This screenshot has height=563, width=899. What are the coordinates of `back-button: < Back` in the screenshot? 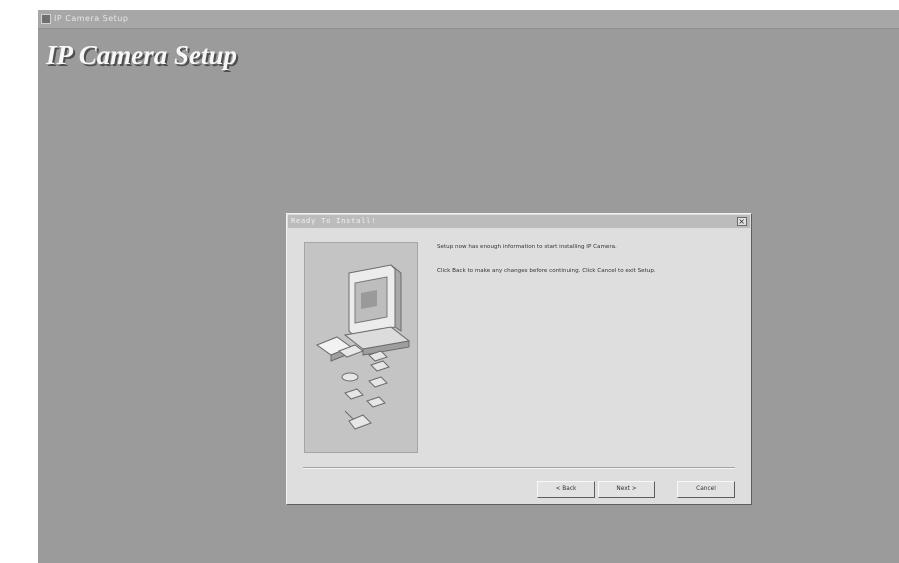 It's located at (566, 489).